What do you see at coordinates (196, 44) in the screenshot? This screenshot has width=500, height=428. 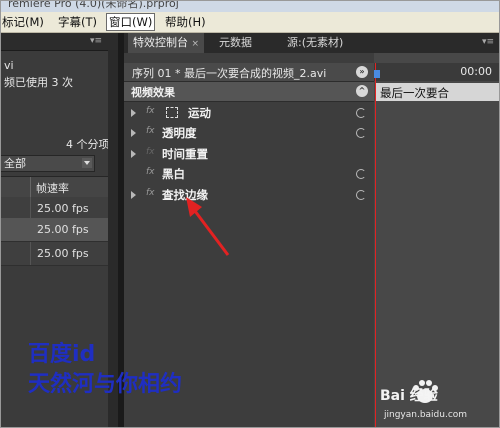 I see `close-icon: ×` at bounding box center [196, 44].